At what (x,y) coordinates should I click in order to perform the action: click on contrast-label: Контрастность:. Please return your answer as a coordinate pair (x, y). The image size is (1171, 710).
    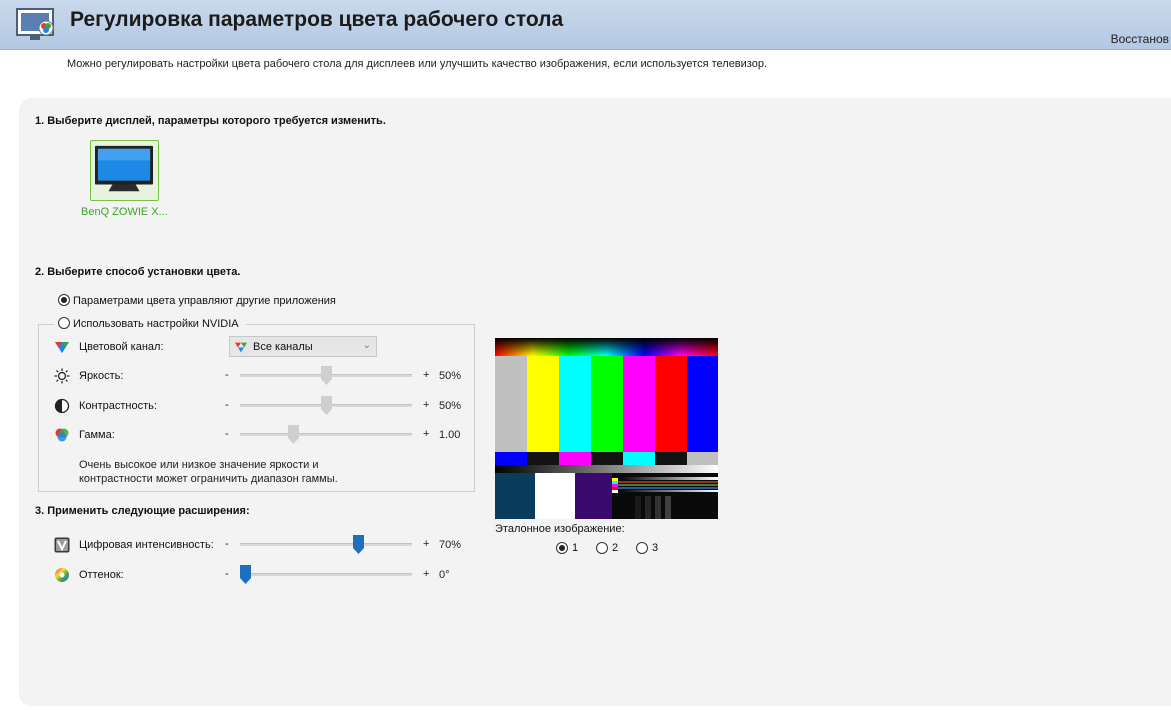
    Looking at the image, I should click on (118, 406).